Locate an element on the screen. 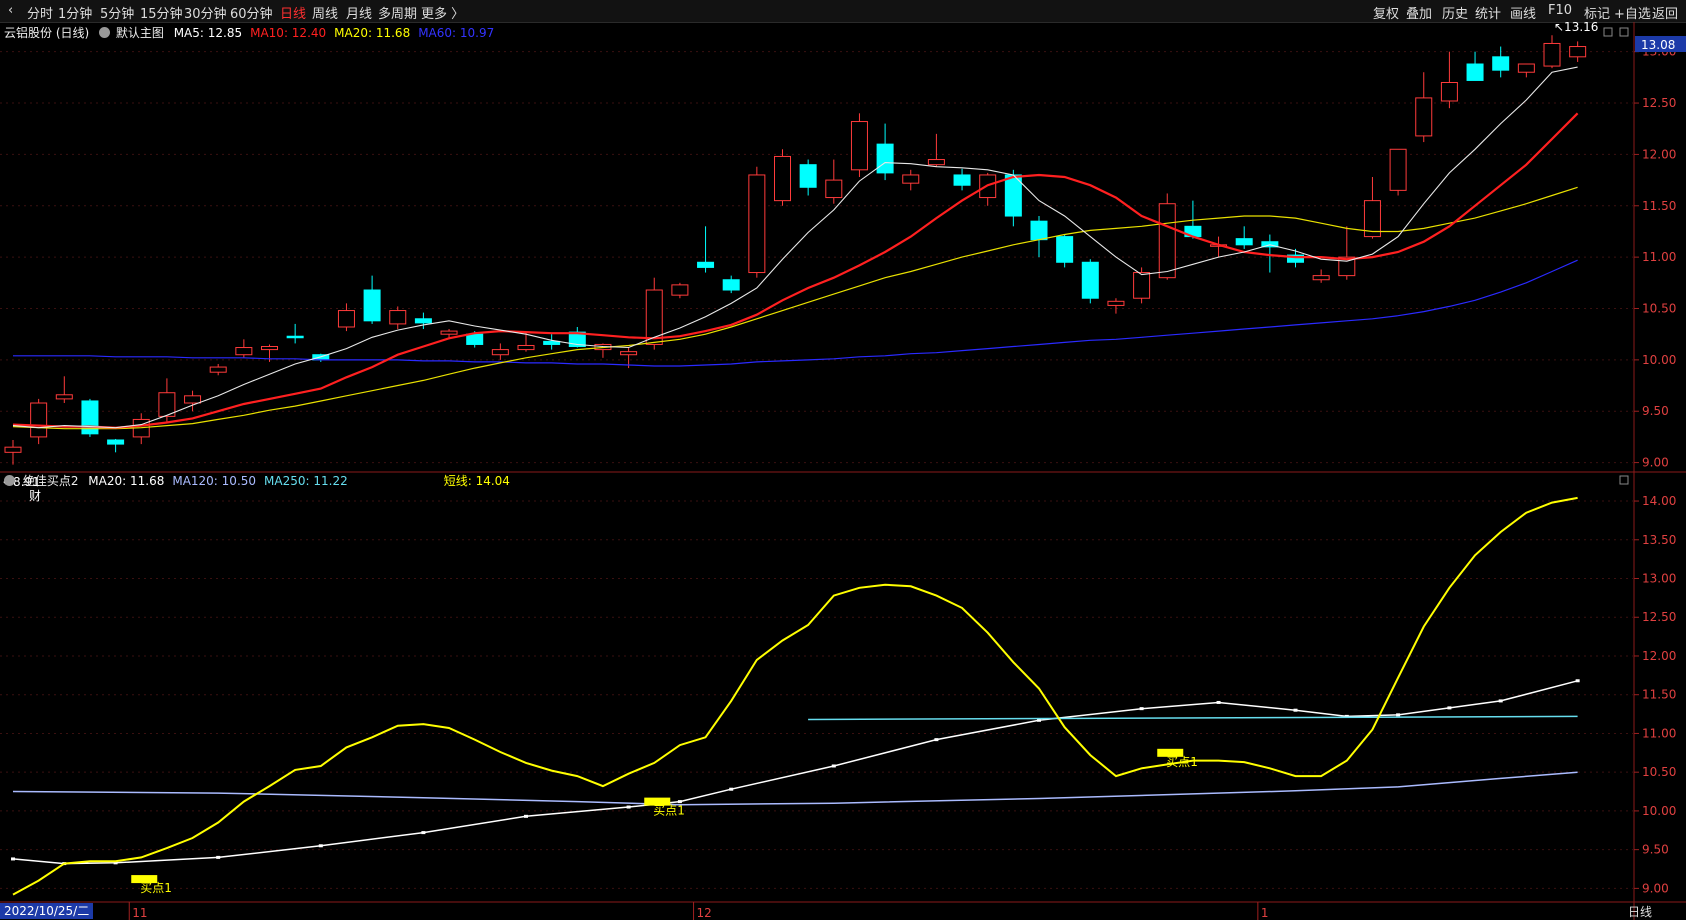 The height and width of the screenshot is (920, 1686). main-y-tick-label: 9.50 is located at coordinates (1655, 411).